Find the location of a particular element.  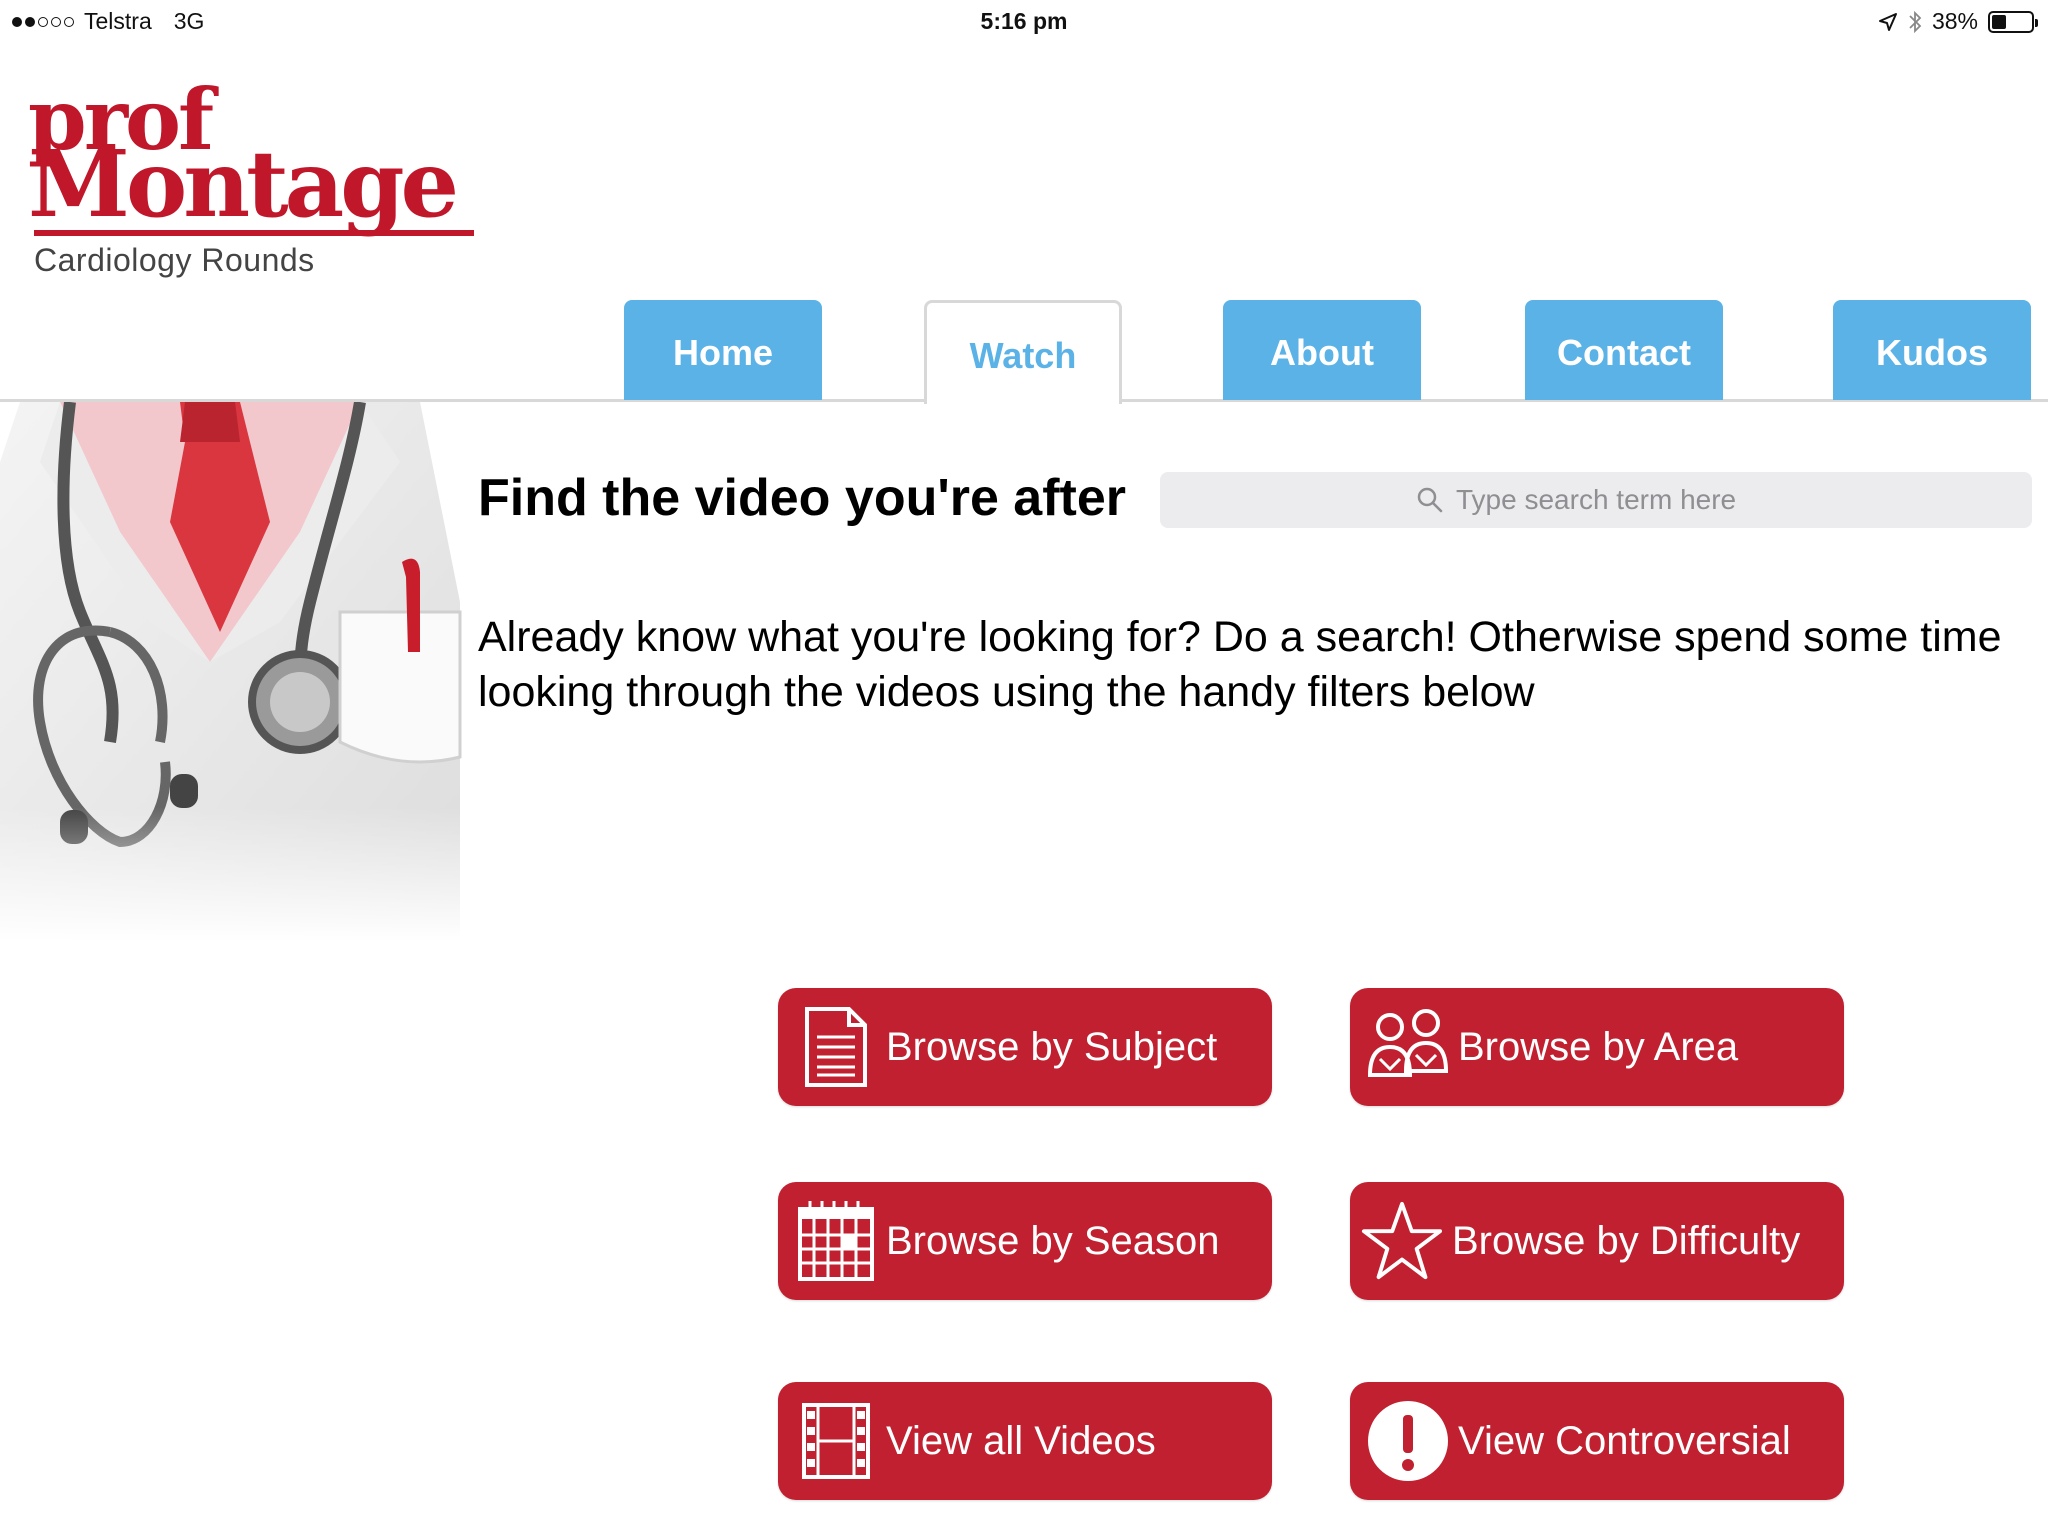

browse-by-subject-button: Browse by Subject is located at coordinates (1025, 1047).